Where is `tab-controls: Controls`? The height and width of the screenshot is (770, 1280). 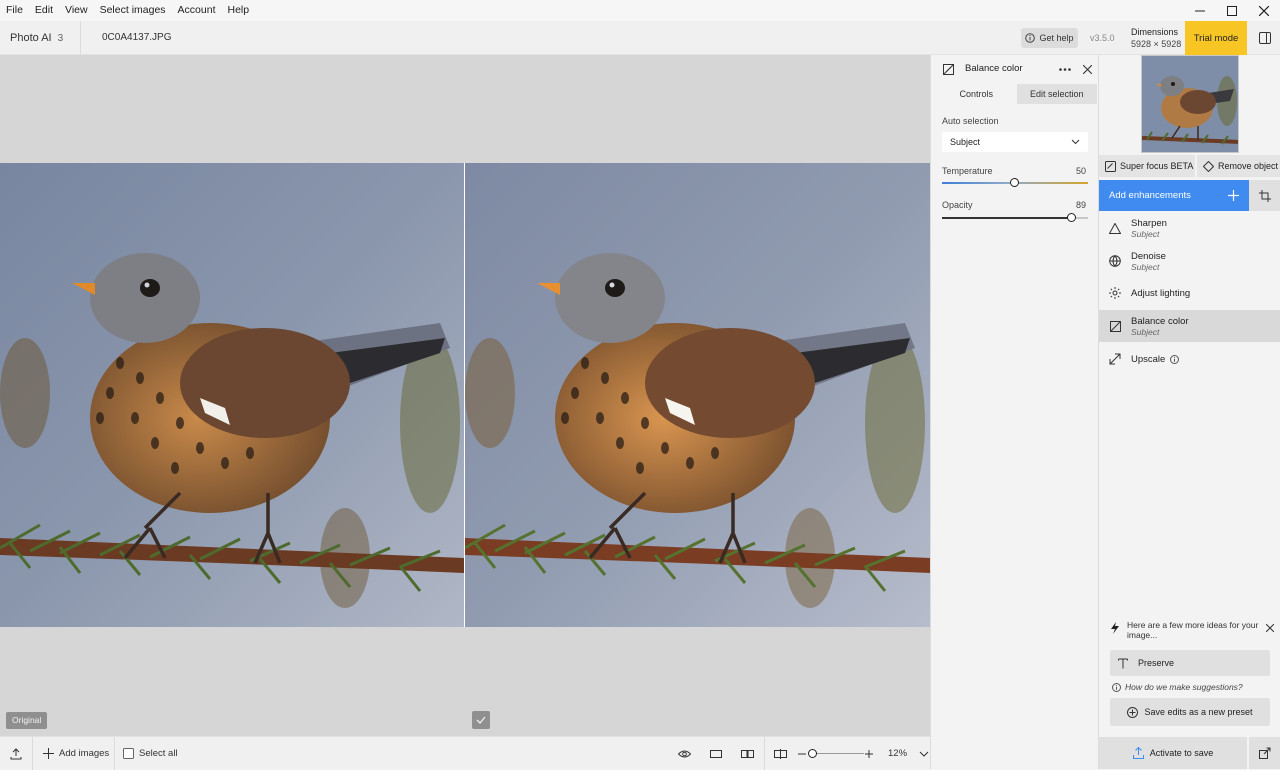
tab-controls: Controls is located at coordinates (976, 94).